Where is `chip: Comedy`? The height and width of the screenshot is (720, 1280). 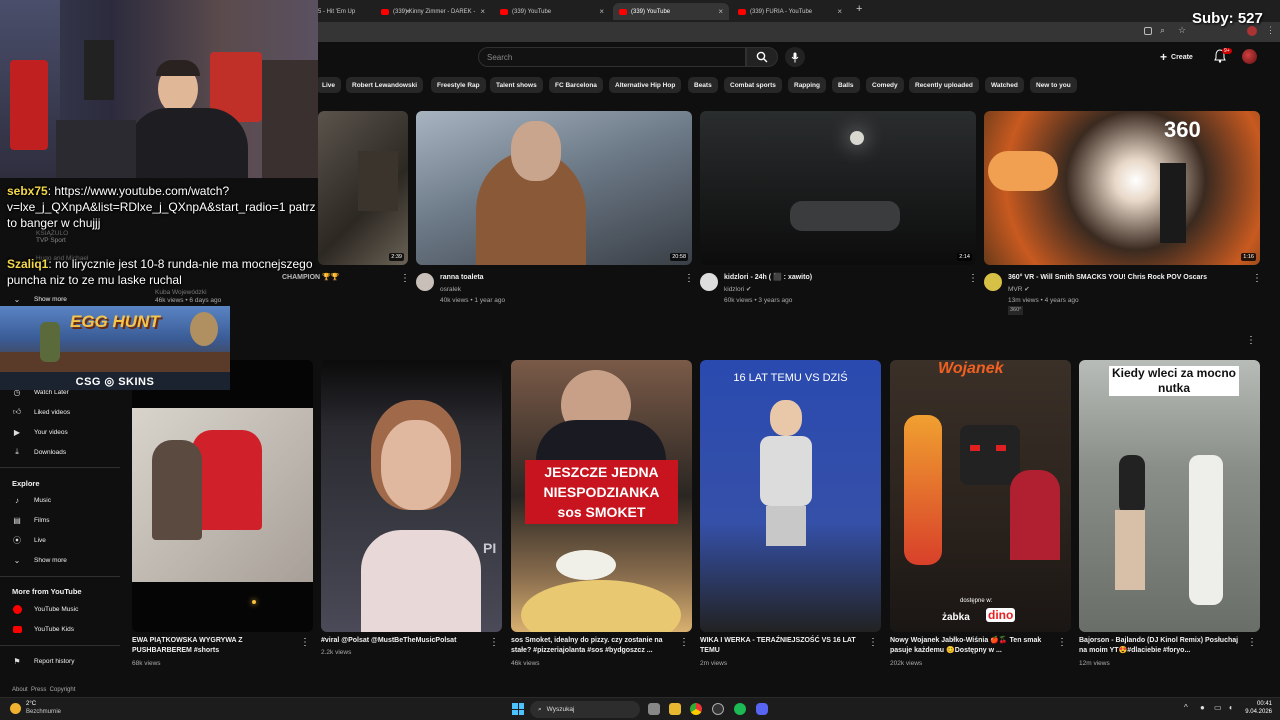 chip: Comedy is located at coordinates (885, 85).